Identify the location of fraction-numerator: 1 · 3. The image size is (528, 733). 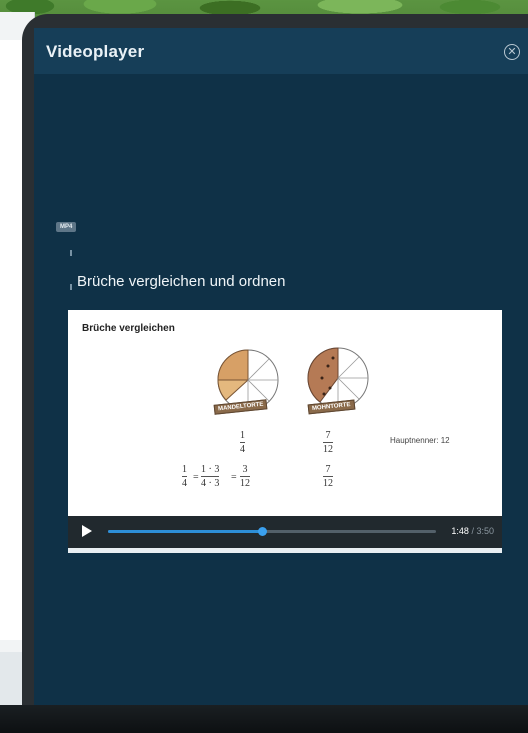
(210, 469).